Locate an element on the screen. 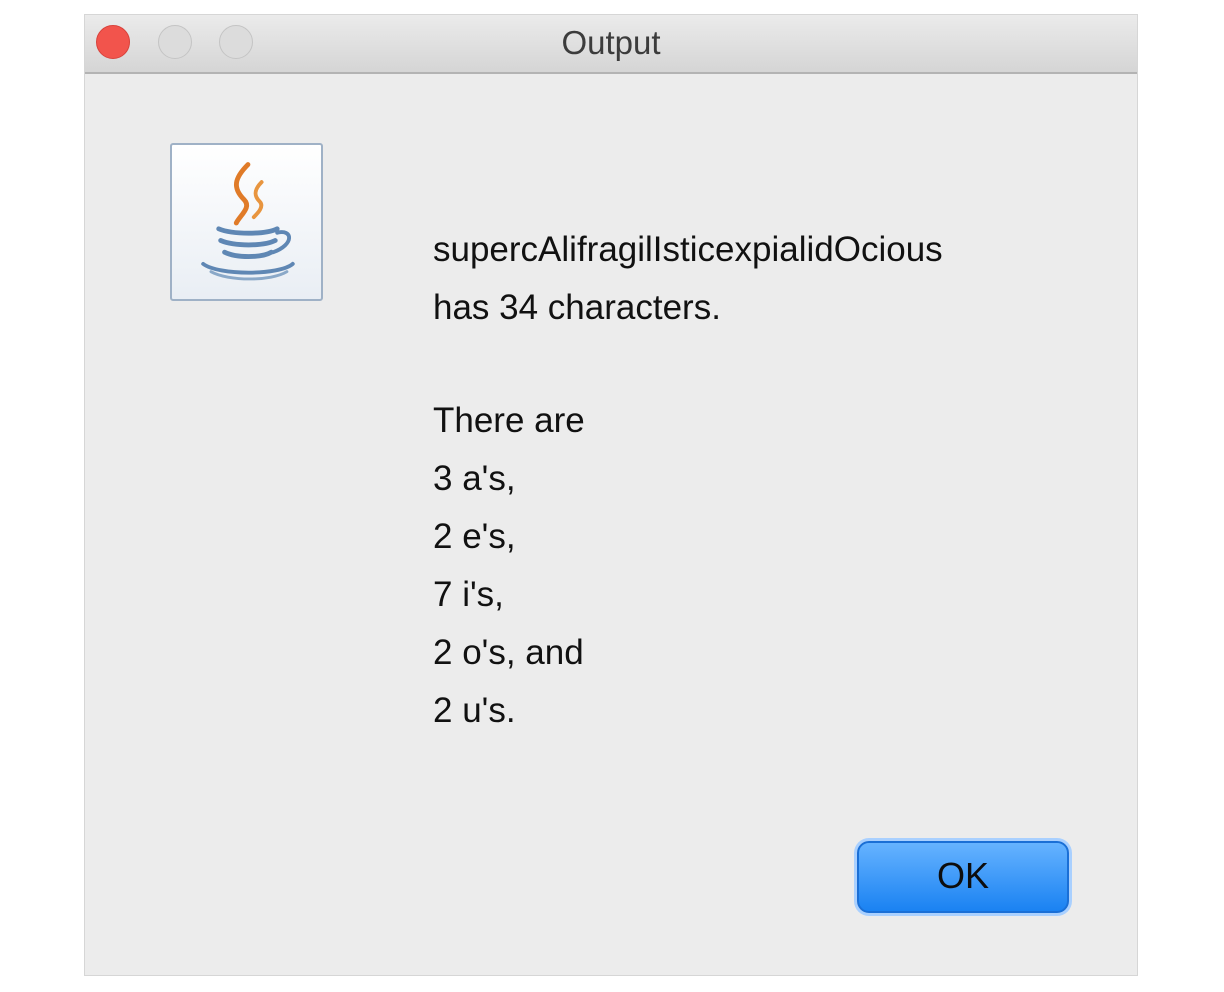 Image resolution: width=1224 pixels, height=992 pixels. vowel-count-u: 2 u's. is located at coordinates (474, 710).